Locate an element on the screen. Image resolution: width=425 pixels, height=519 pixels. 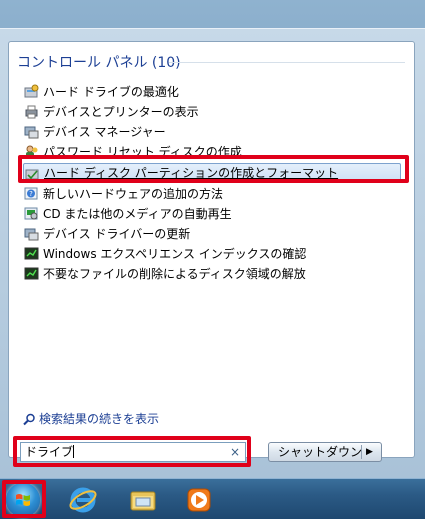
result-label: デバイス マネージャー is located at coordinates (104, 132).